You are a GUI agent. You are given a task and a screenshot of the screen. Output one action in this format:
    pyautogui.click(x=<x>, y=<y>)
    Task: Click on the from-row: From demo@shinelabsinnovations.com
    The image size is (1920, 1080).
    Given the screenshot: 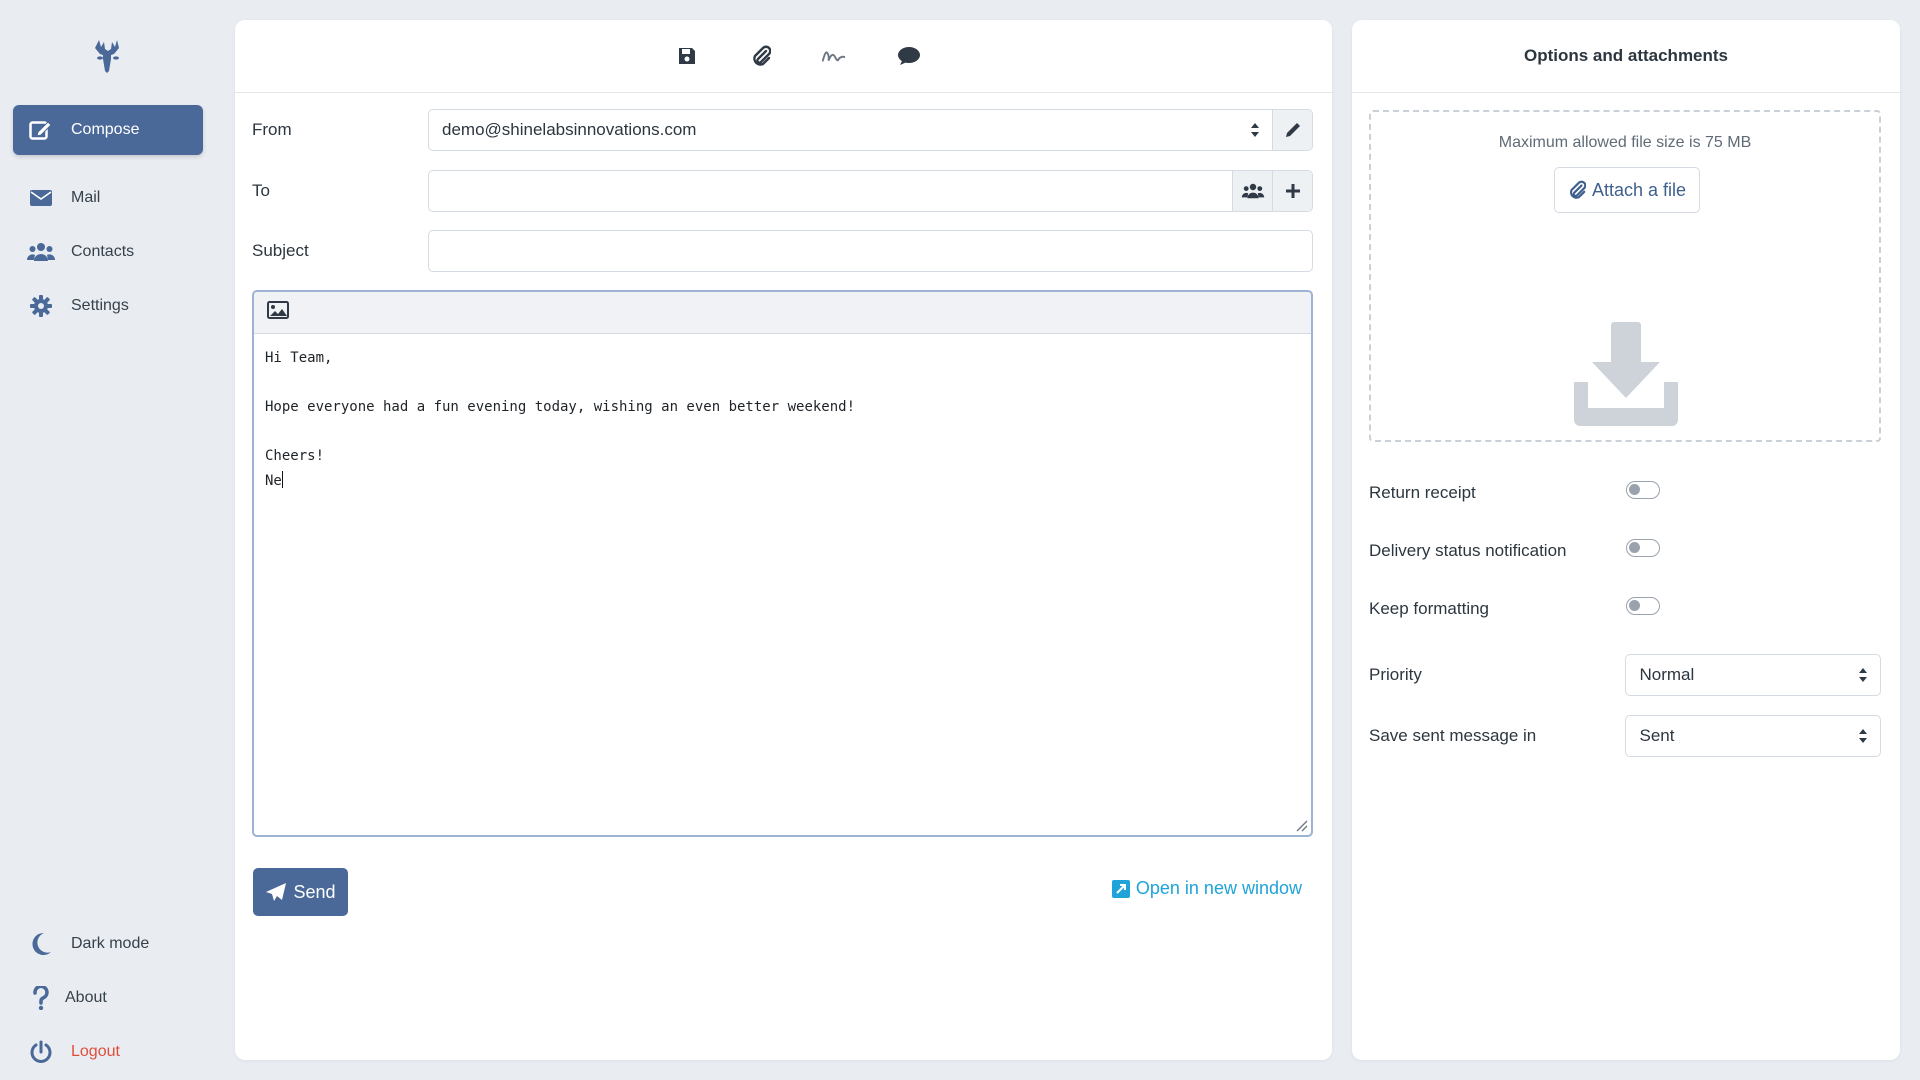 What is the action you would take?
    pyautogui.click(x=782, y=130)
    